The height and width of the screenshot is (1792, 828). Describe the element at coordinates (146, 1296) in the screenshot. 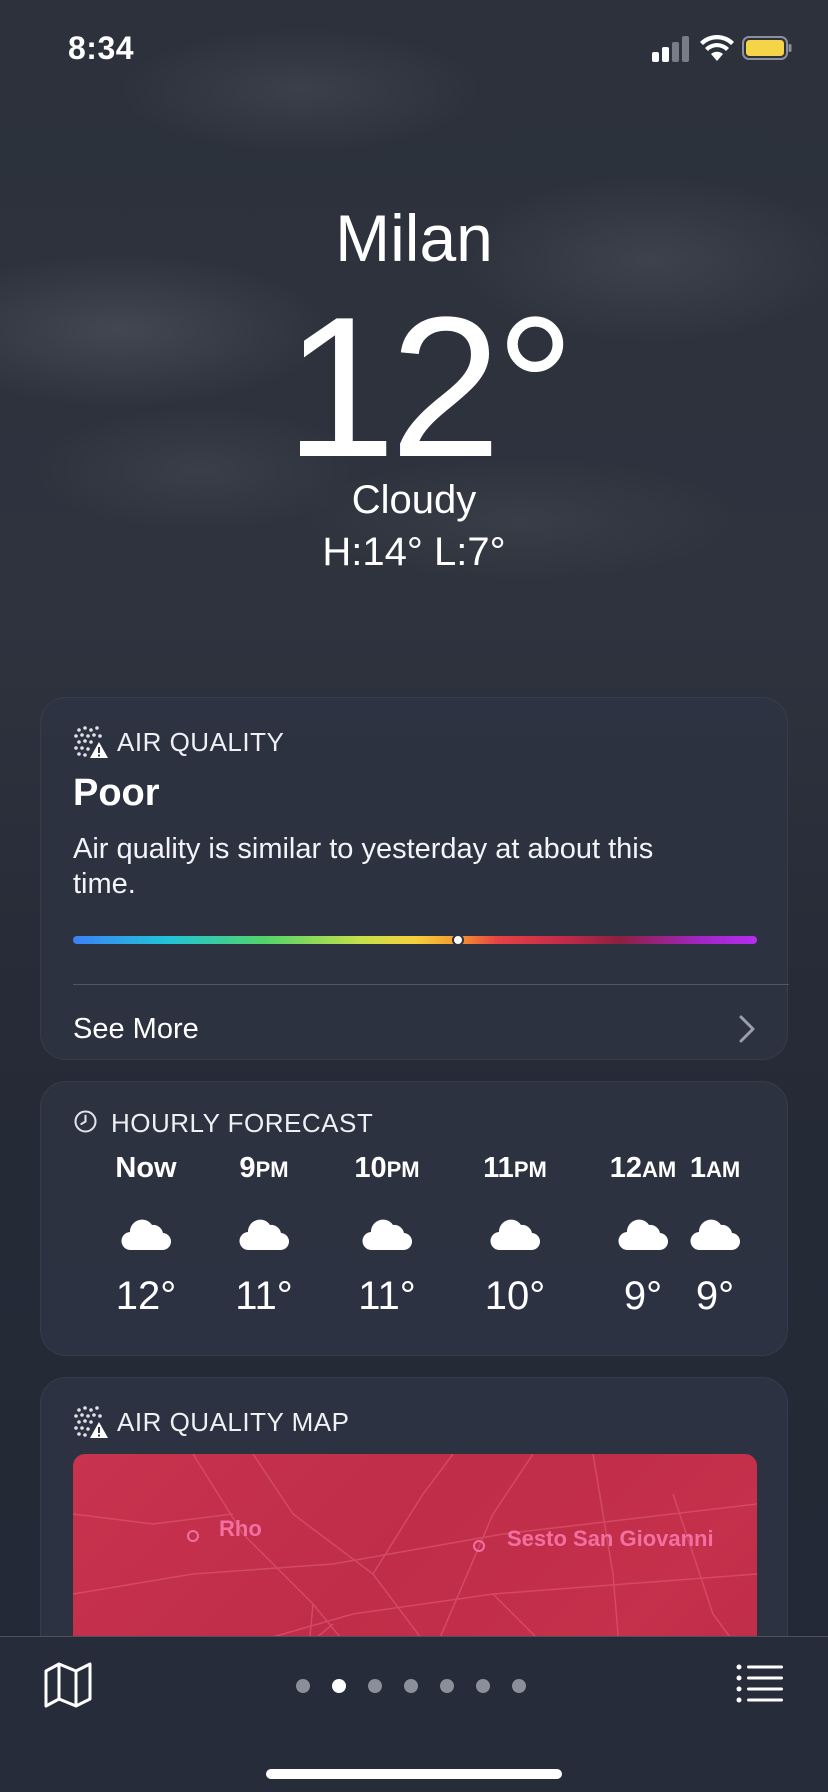

I see `hour-temp: 12°` at that location.